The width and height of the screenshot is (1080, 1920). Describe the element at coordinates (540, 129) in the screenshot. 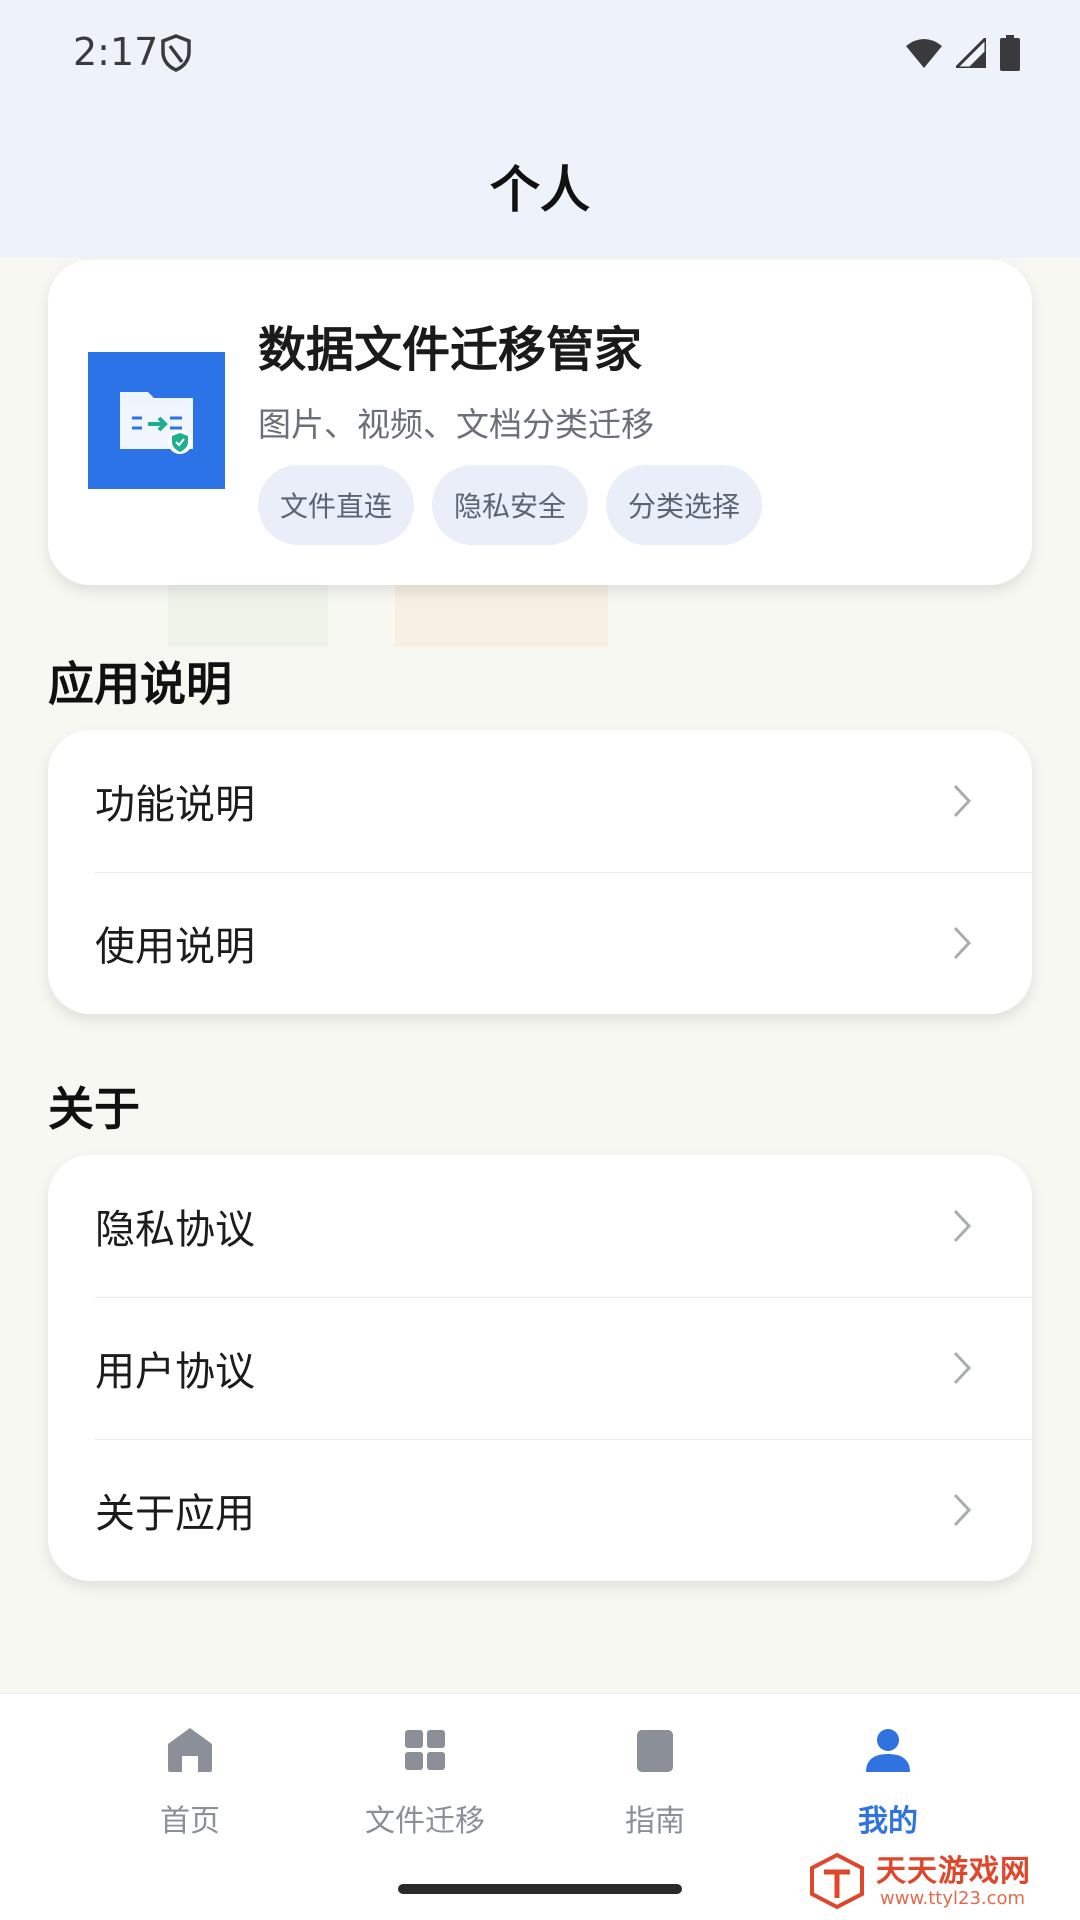

I see `header: 2:17 个人` at that location.